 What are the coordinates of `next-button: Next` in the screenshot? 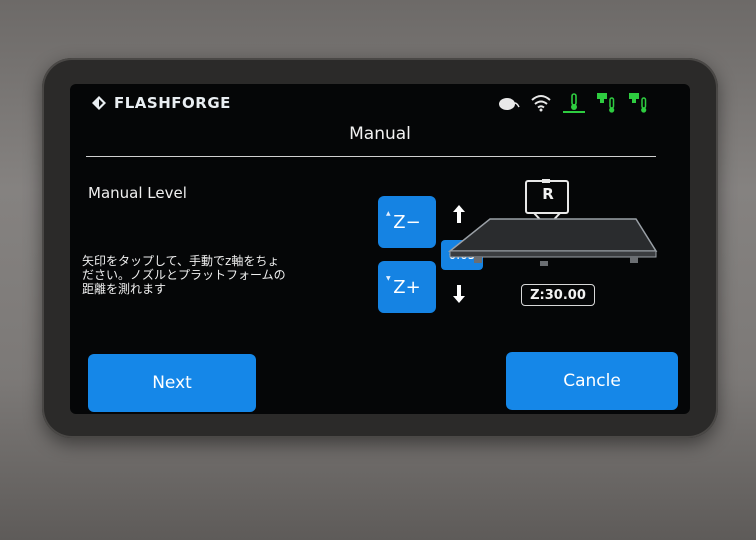 It's located at (172, 383).